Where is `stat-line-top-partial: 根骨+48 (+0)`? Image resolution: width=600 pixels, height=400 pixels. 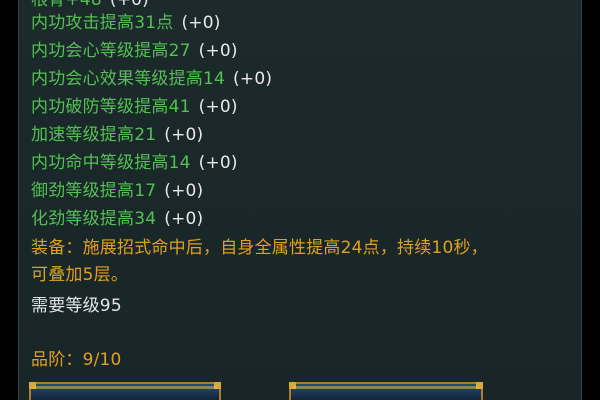
stat-line-top-partial: 根骨+48 (+0) is located at coordinates (90, 5).